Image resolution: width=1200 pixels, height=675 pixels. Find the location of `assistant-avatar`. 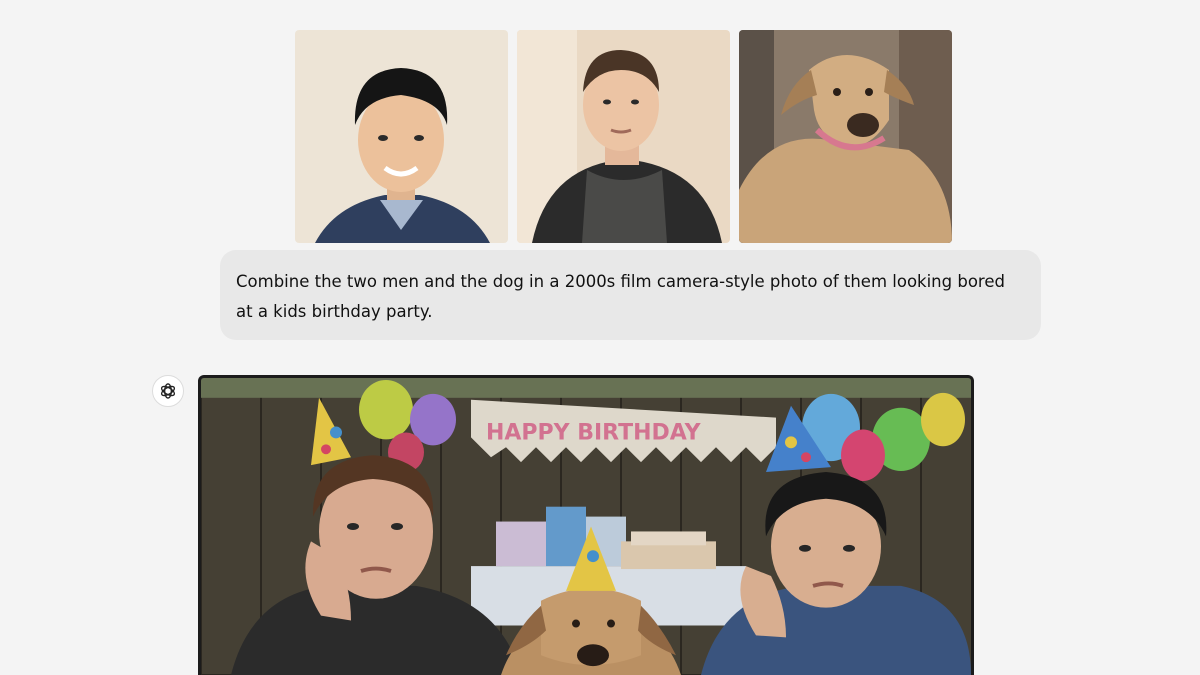

assistant-avatar is located at coordinates (168, 391).